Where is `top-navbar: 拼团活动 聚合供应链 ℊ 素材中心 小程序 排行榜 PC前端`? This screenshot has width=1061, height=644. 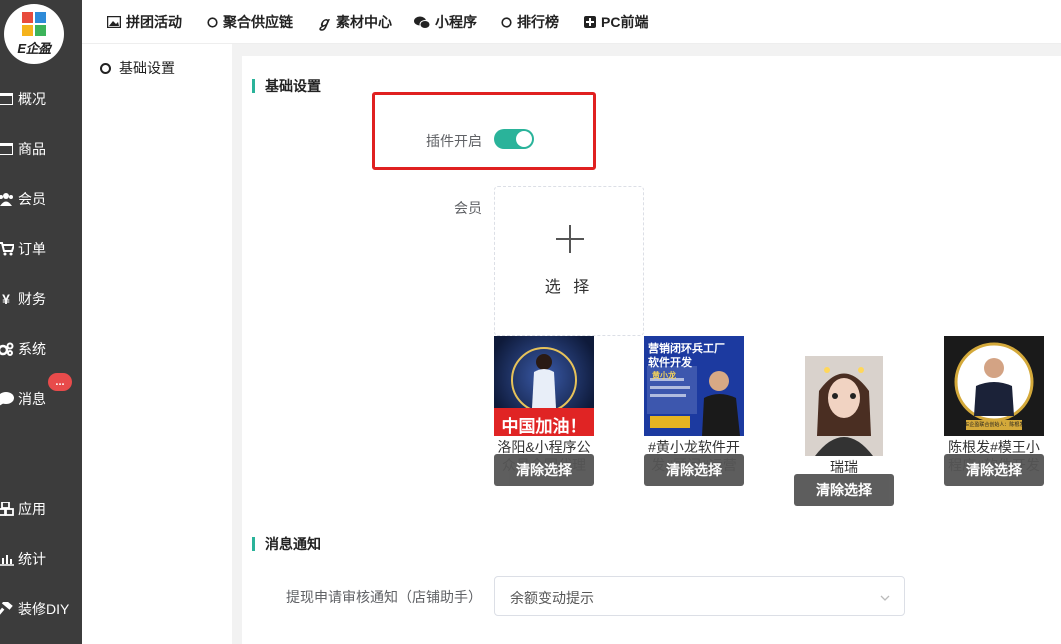 top-navbar: 拼团活动 聚合供应链 ℊ 素材中心 小程序 排行榜 PC前端 is located at coordinates (571, 22).